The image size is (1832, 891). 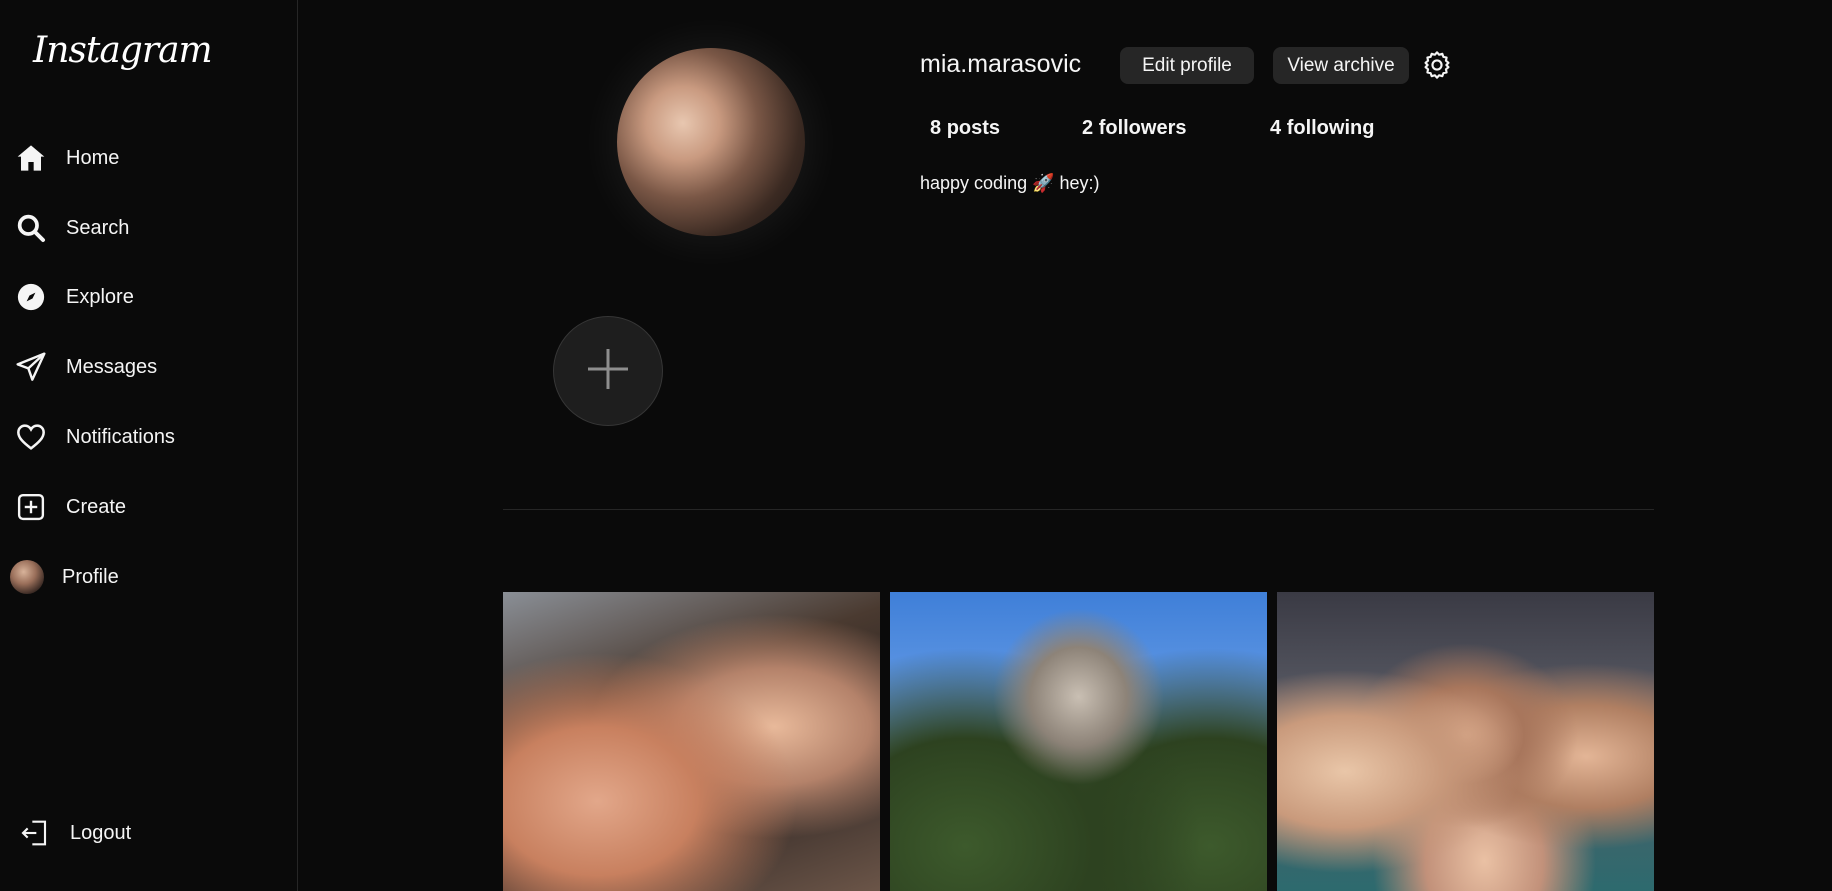 I want to click on sidebar-item-label: Profile, so click(x=90, y=576).